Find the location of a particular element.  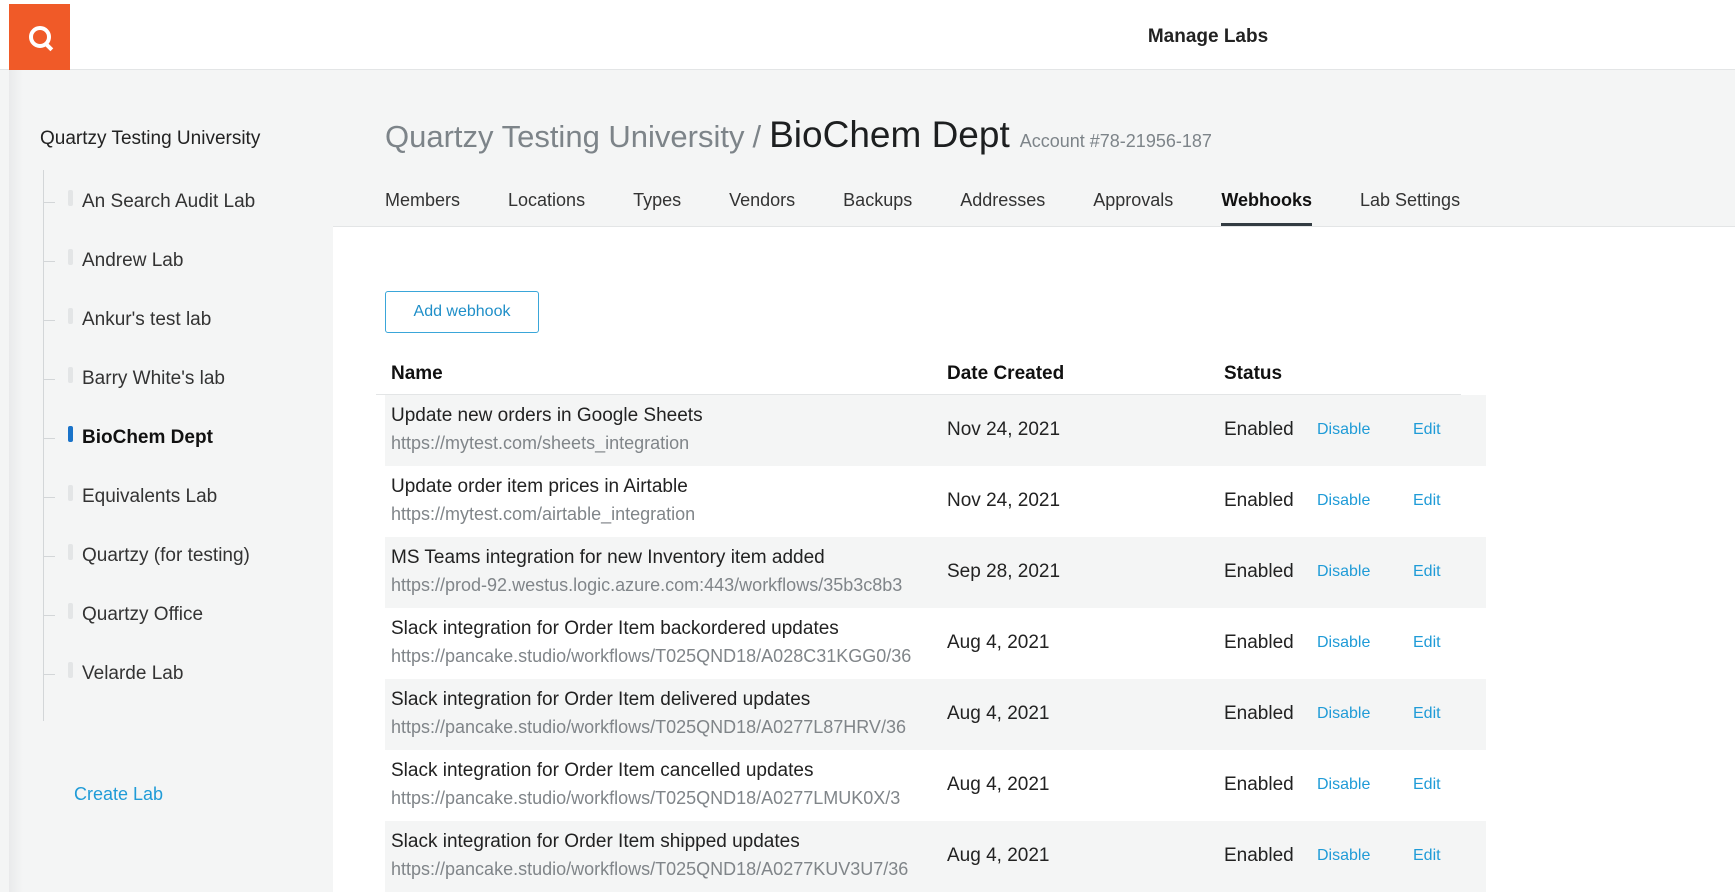

tab-lab-settings: Lab Settings is located at coordinates (1410, 202).